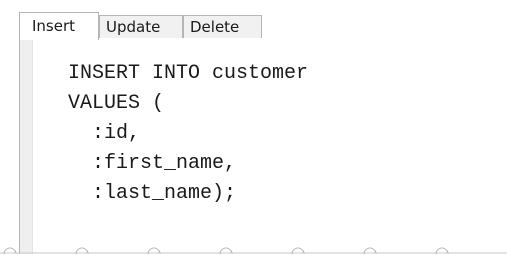  I want to click on tab-insert: Insert, so click(59, 26).